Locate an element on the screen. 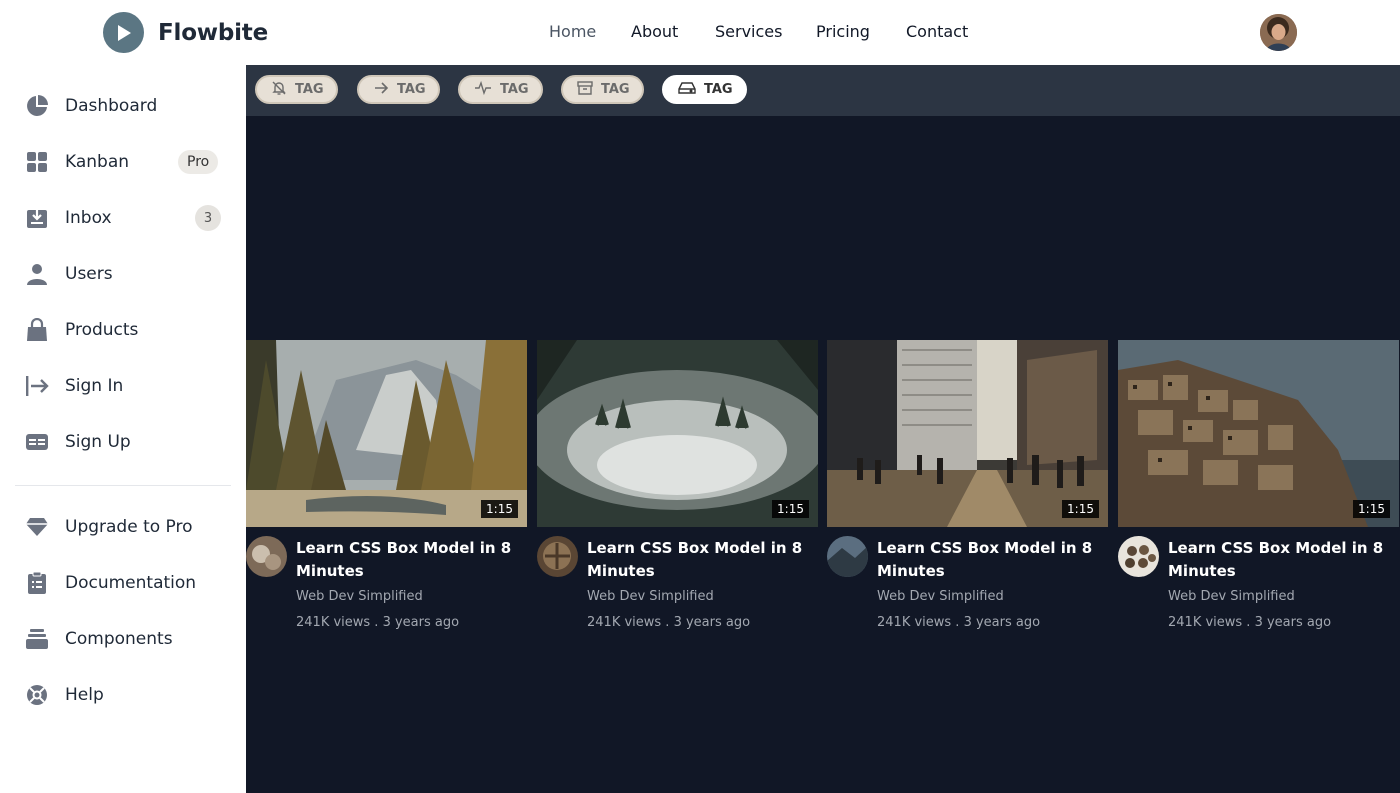  sidebar-item-label: Sign In is located at coordinates (94, 386).